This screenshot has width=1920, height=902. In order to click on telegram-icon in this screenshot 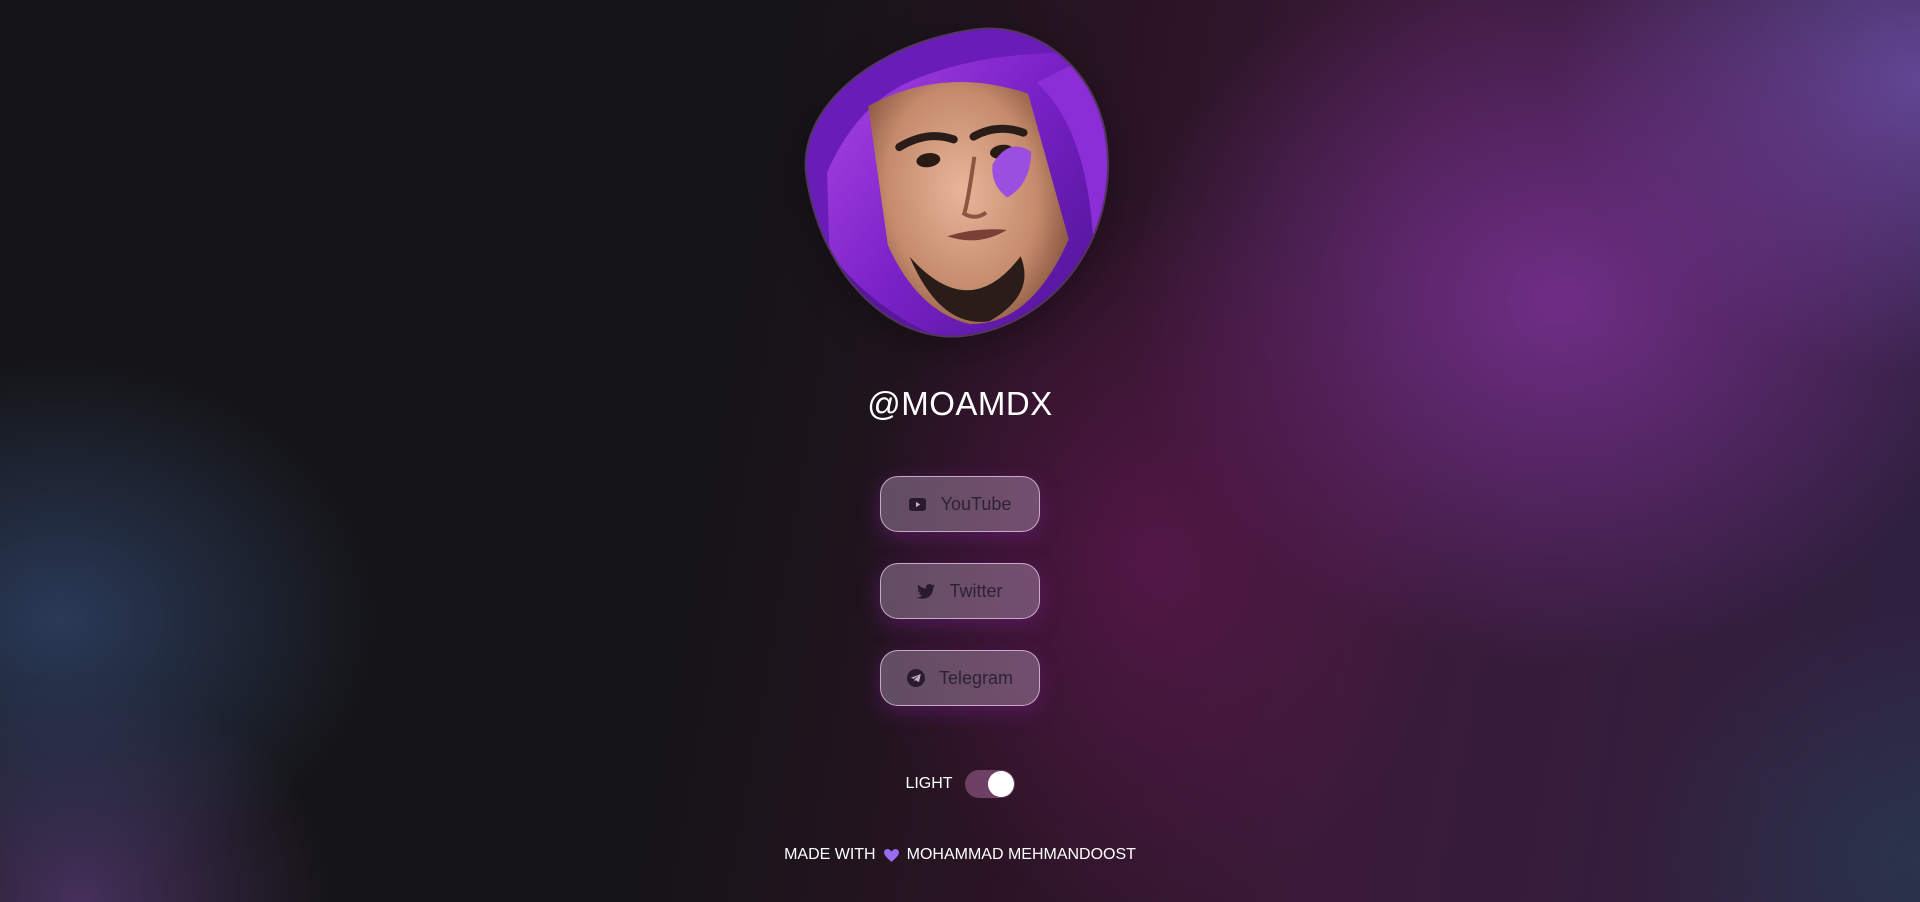, I will do `click(915, 678)`.